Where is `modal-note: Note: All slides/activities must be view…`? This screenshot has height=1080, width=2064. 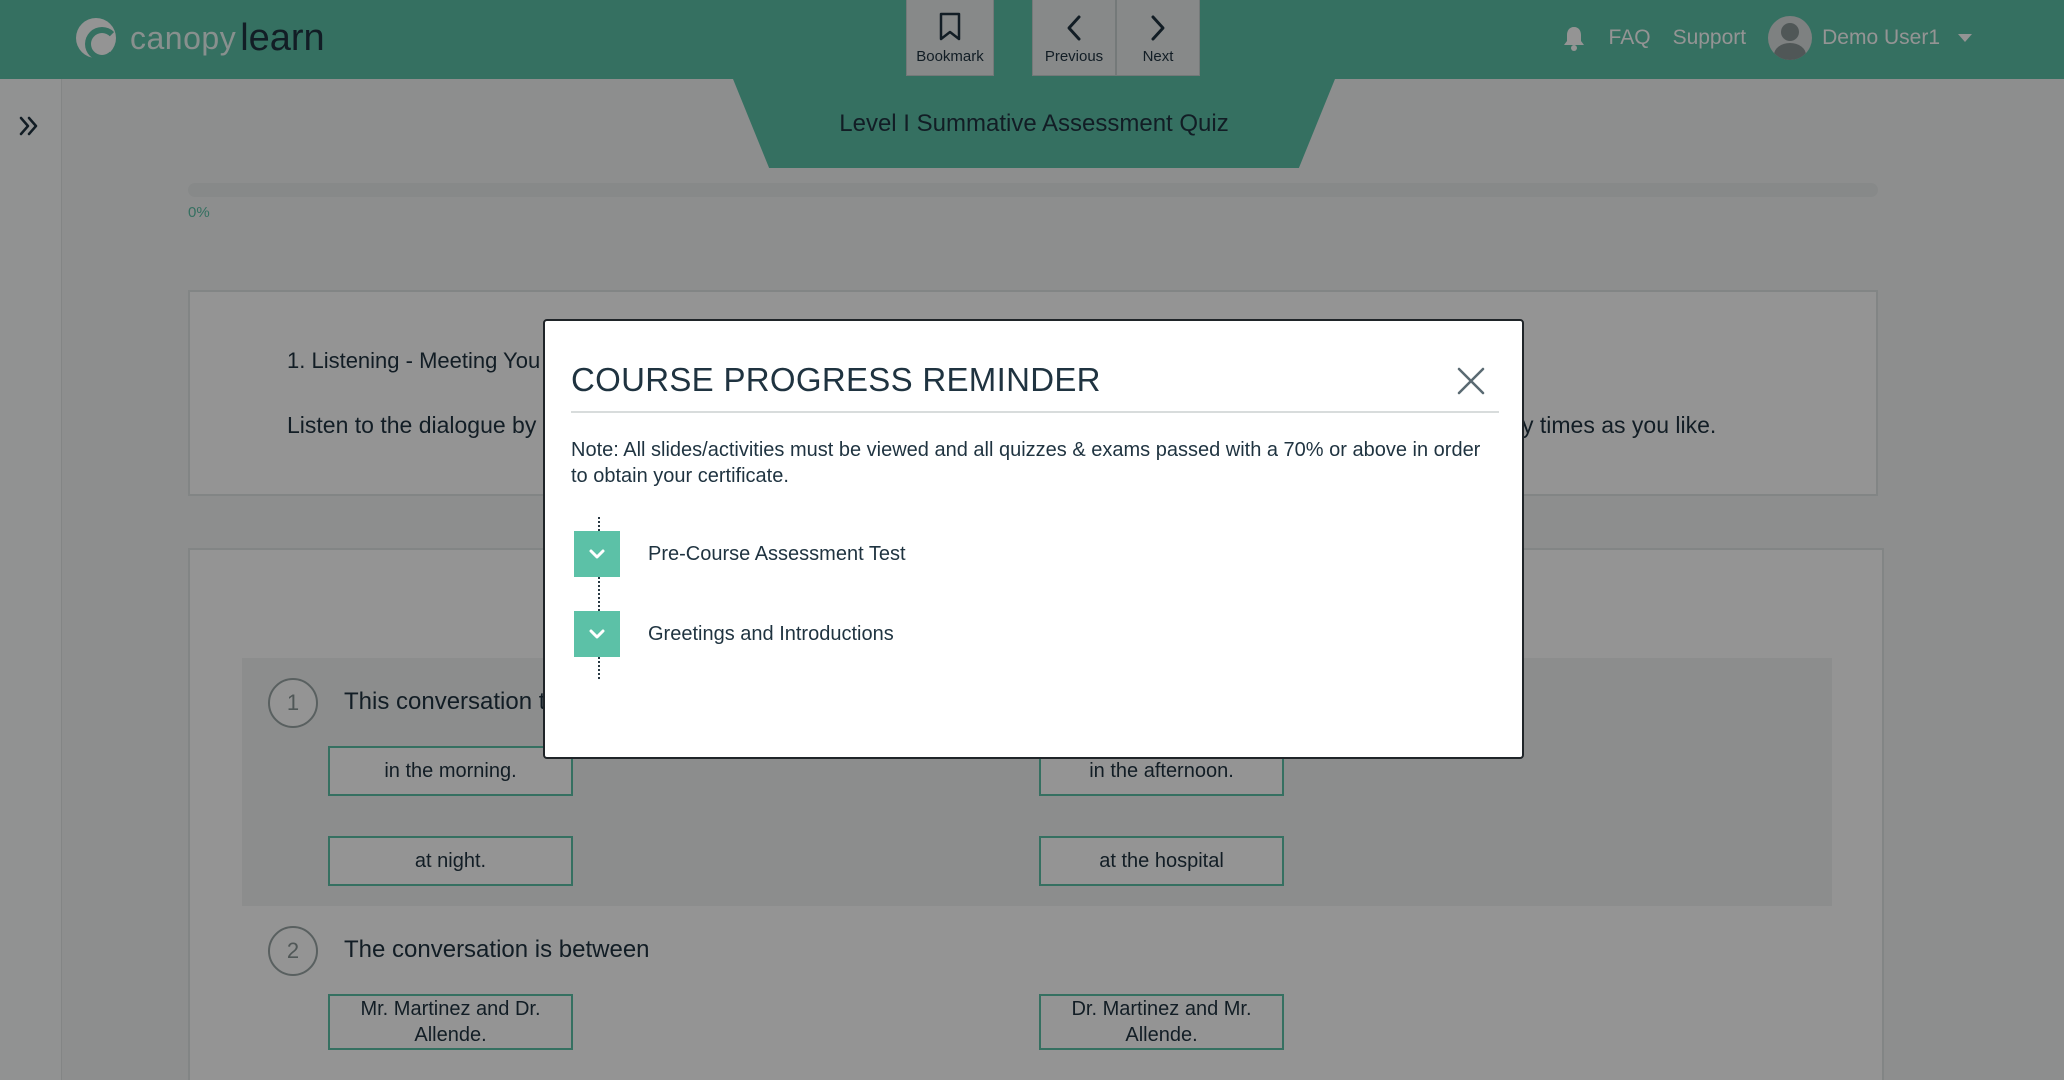
modal-note: Note: All slides/activities must be view… is located at coordinates (1026, 463).